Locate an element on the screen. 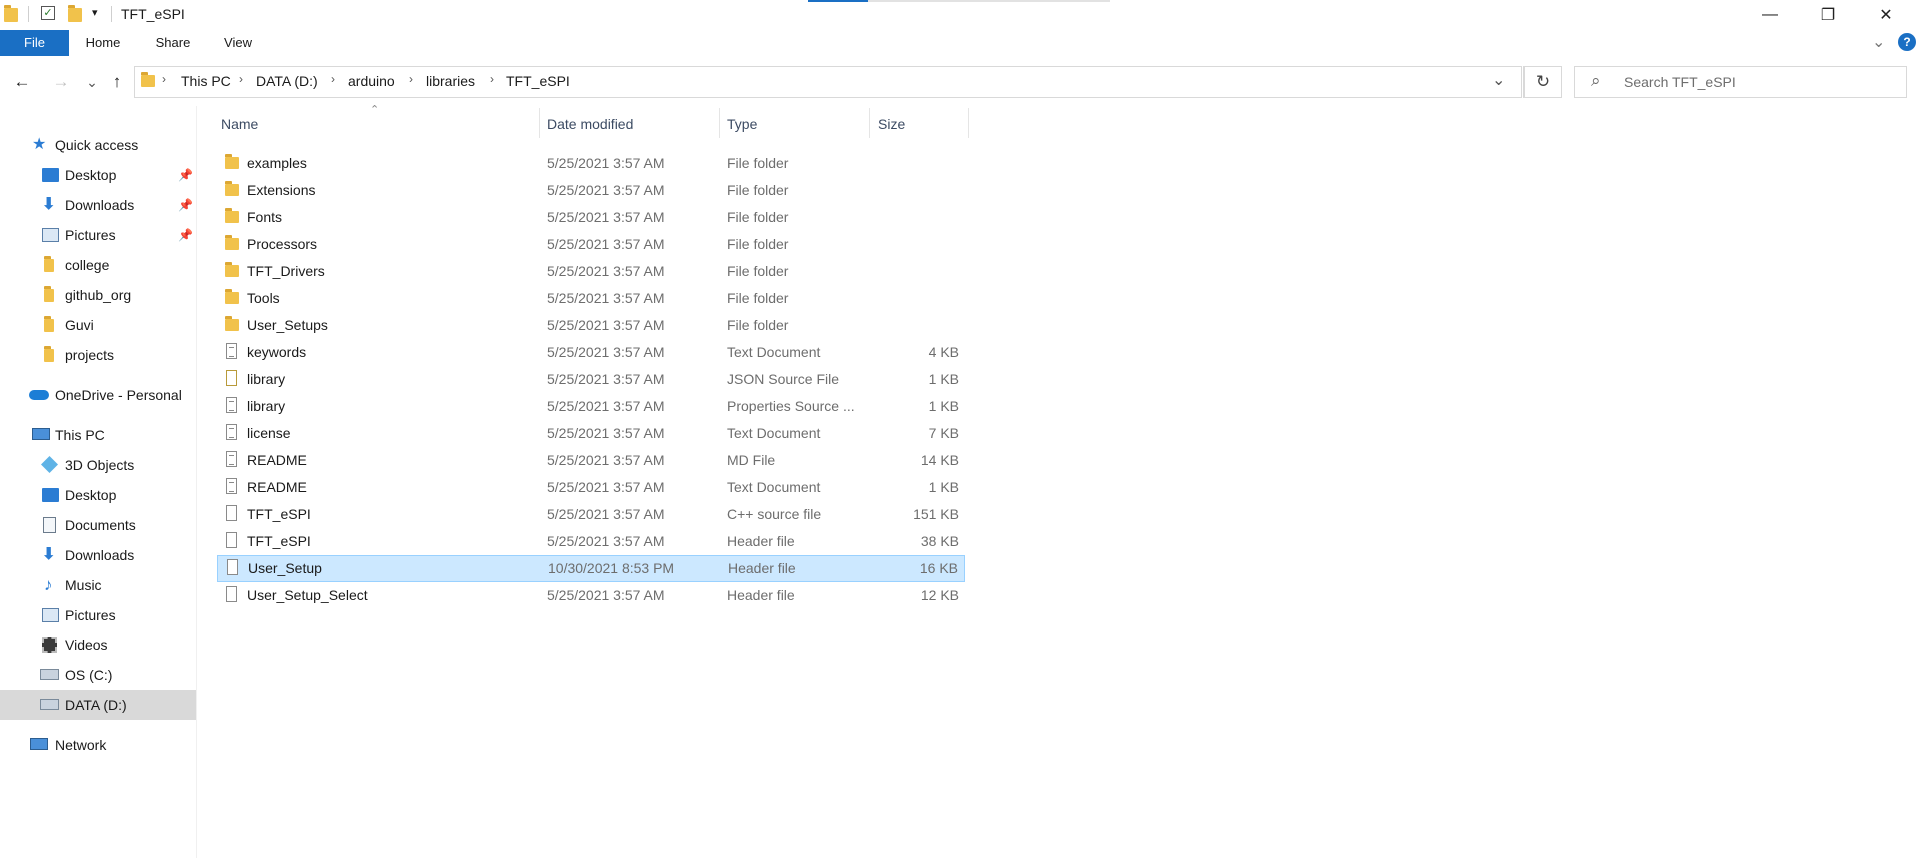  file-row: Extensions 5/25/2021 3:57 AM File folder is located at coordinates (591, 190).